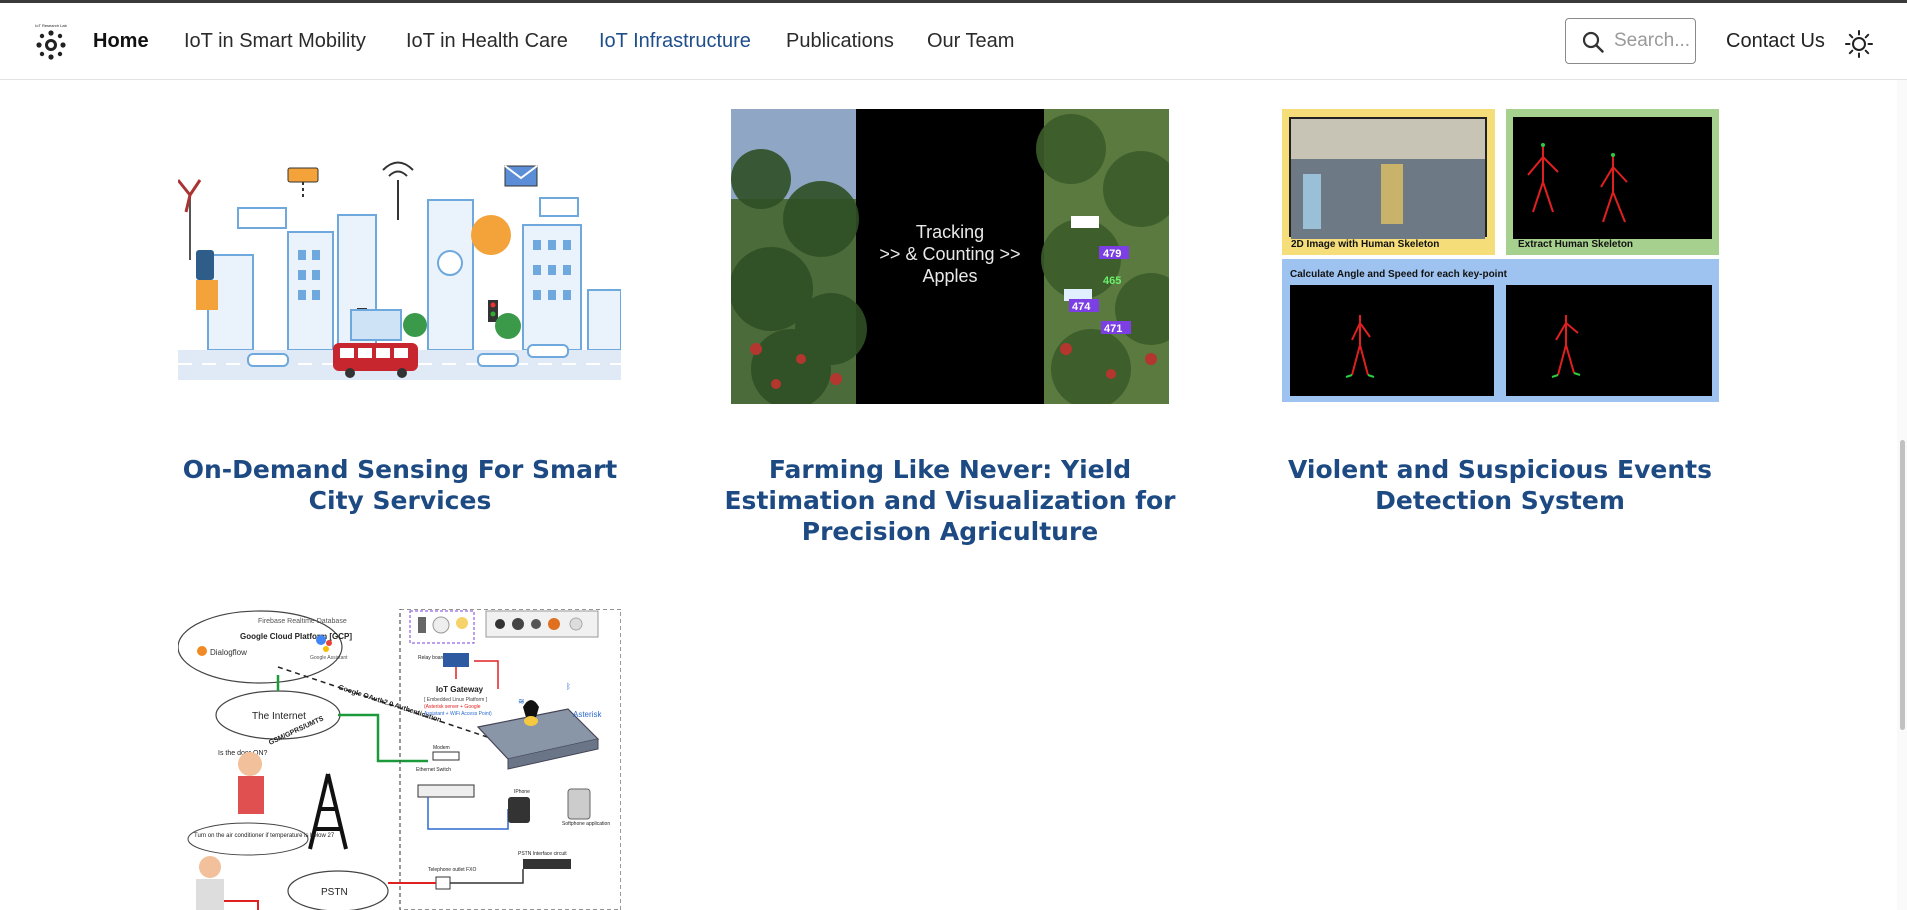 The width and height of the screenshot is (1907, 910). What do you see at coordinates (950, 276) in the screenshot?
I see `caption-line-3: Apples` at bounding box center [950, 276].